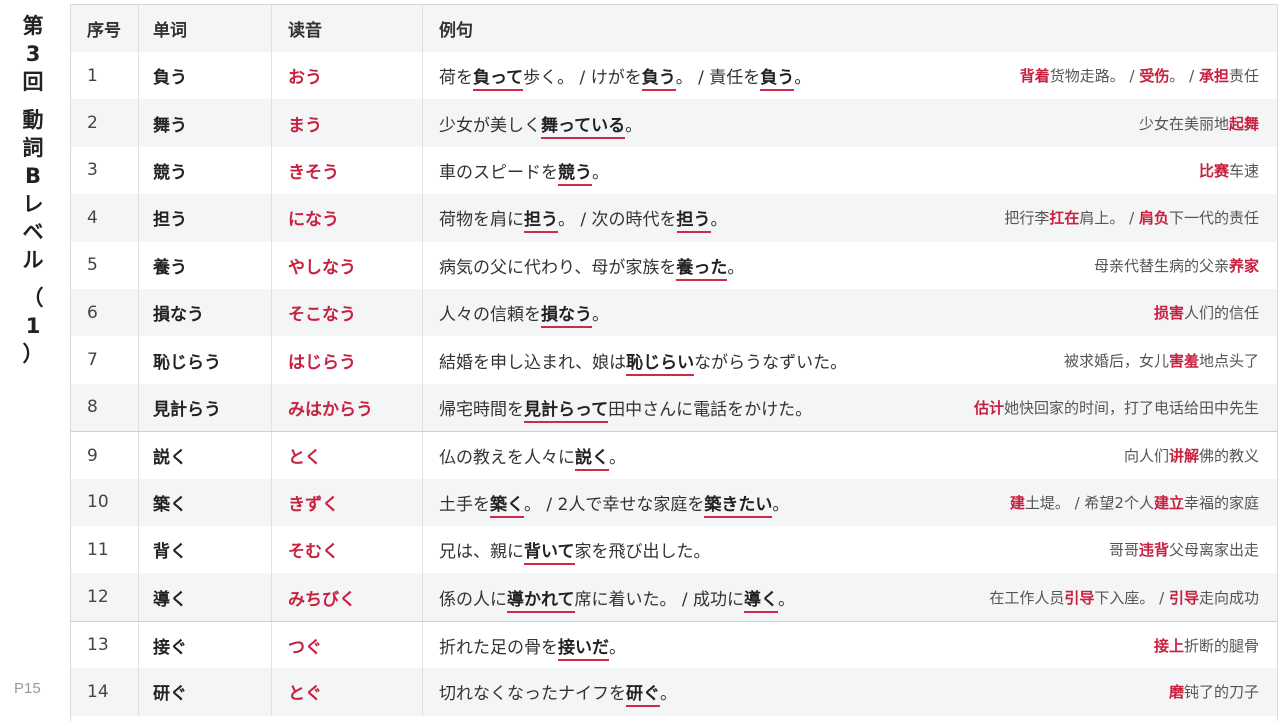  What do you see at coordinates (205, 313) in the screenshot?
I see `row-word: 損なう` at bounding box center [205, 313].